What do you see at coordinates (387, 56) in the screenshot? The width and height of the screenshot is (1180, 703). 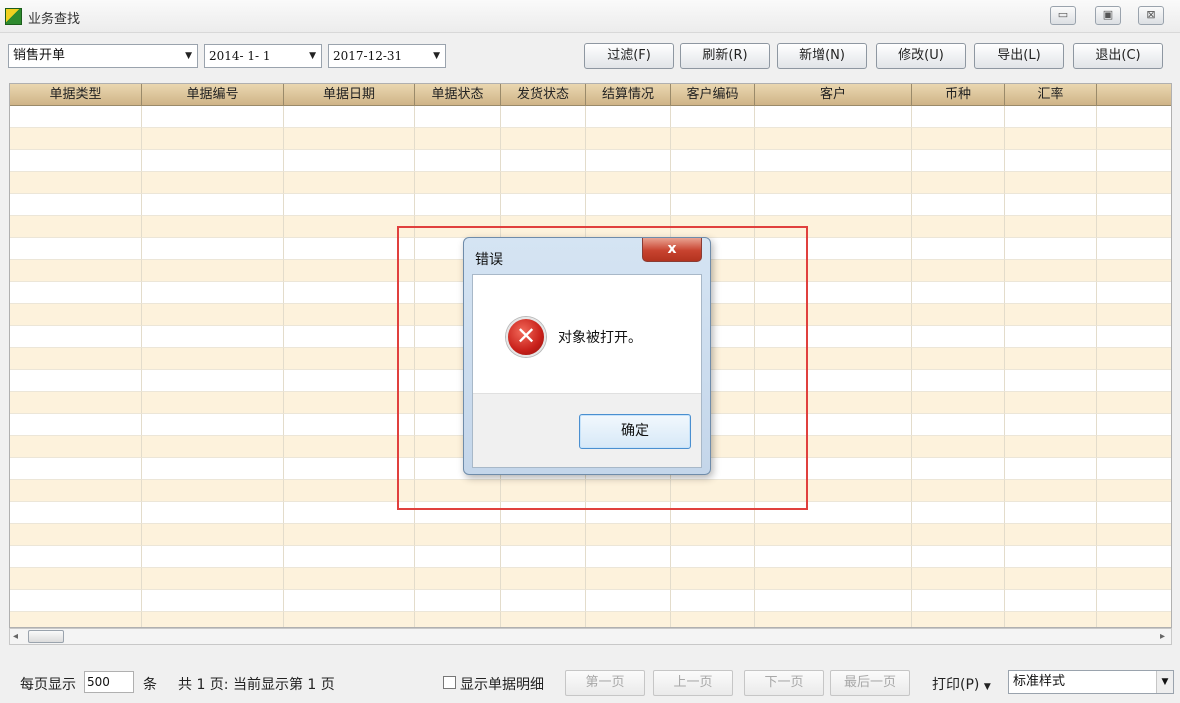 I see `end-date-picker: 2017-12-31 ▼` at bounding box center [387, 56].